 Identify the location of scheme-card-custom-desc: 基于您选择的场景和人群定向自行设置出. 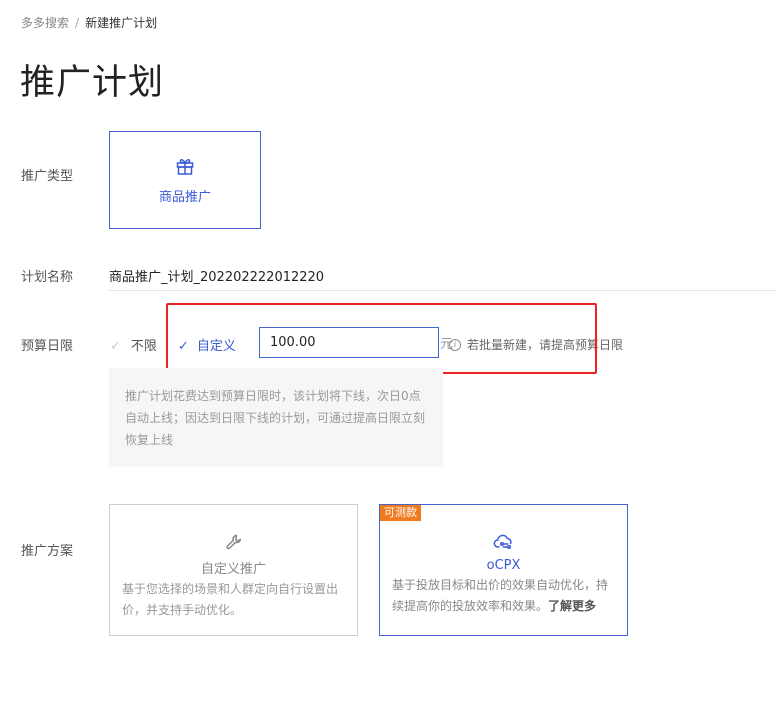
(230, 589).